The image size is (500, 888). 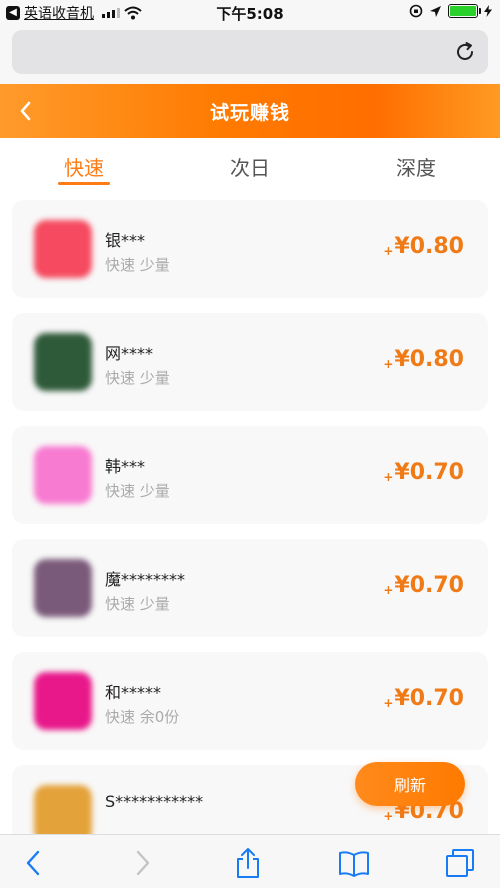 I want to click on page-title: 试玩赚钱, so click(x=249, y=112).